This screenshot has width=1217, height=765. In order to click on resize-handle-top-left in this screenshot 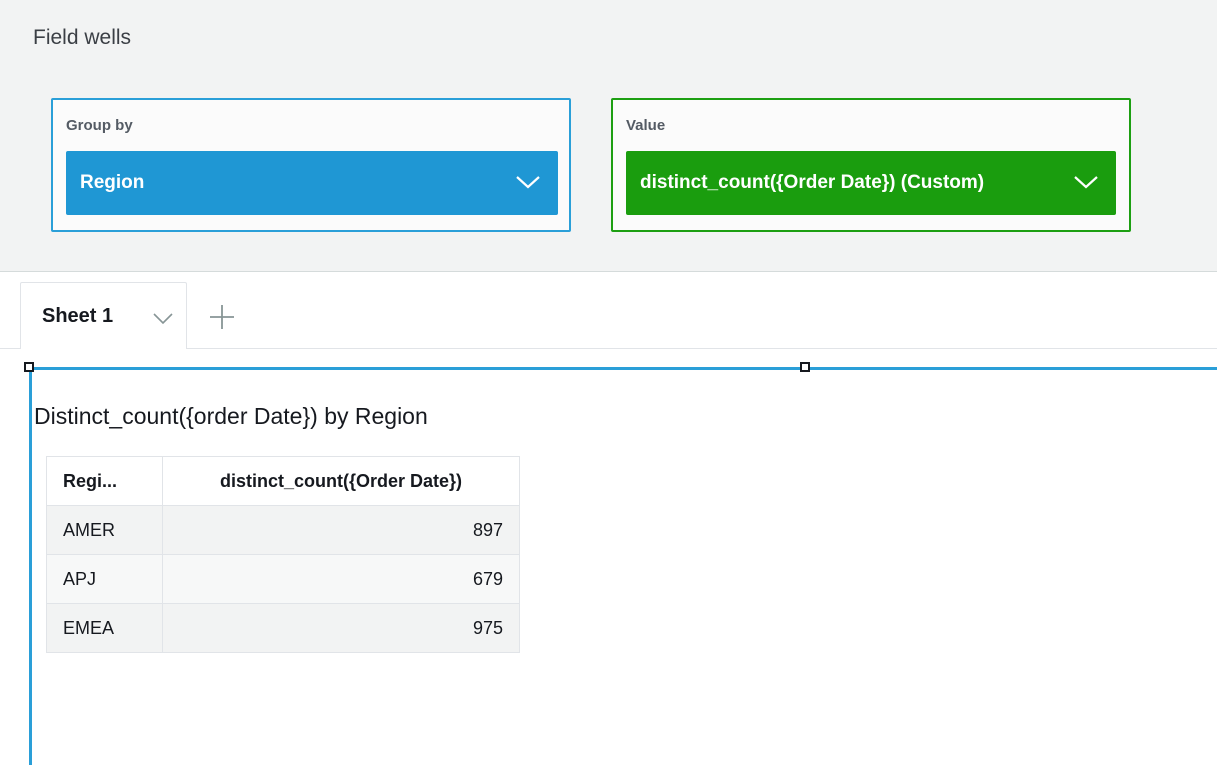, I will do `click(29, 367)`.